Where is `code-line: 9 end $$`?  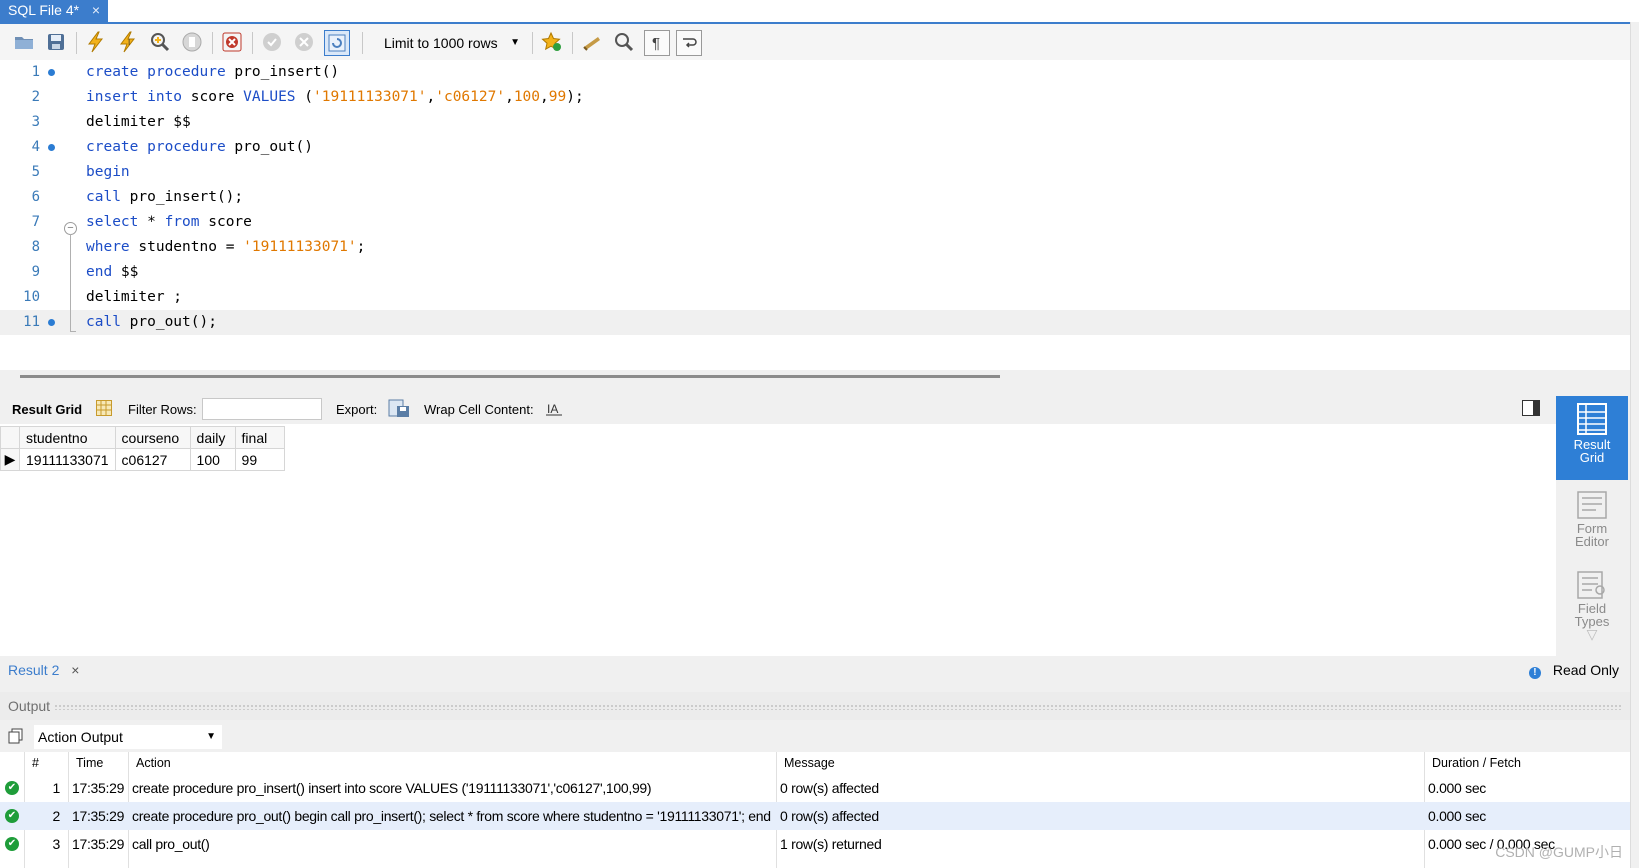 code-line: 9 end $$ is located at coordinates (815, 272).